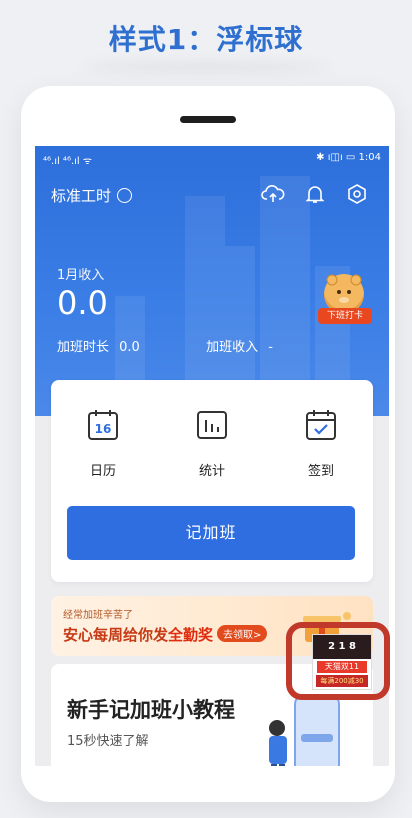  Describe the element at coordinates (211, 471) in the screenshot. I see `tool-label-stats: 统计` at that location.